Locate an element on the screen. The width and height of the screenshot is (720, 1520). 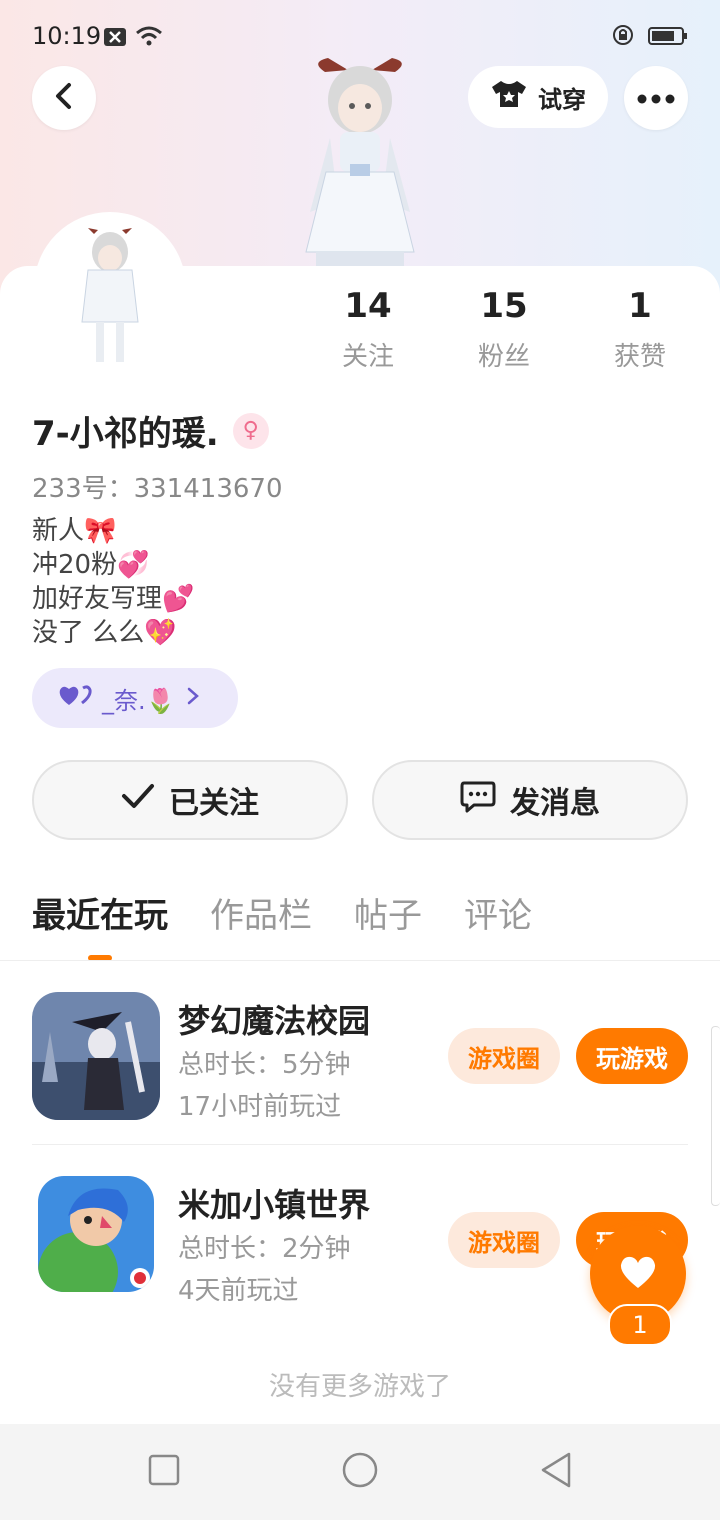
more-button is located at coordinates (656, 98).